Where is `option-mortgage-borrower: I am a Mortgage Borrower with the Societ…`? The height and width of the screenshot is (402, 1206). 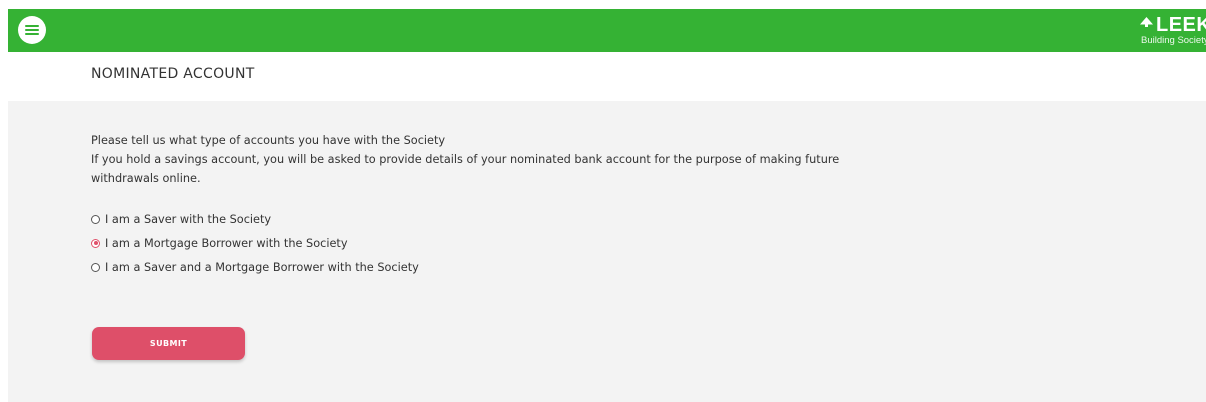 option-mortgage-borrower: I am a Mortgage Borrower with the Societ… is located at coordinates (255, 243).